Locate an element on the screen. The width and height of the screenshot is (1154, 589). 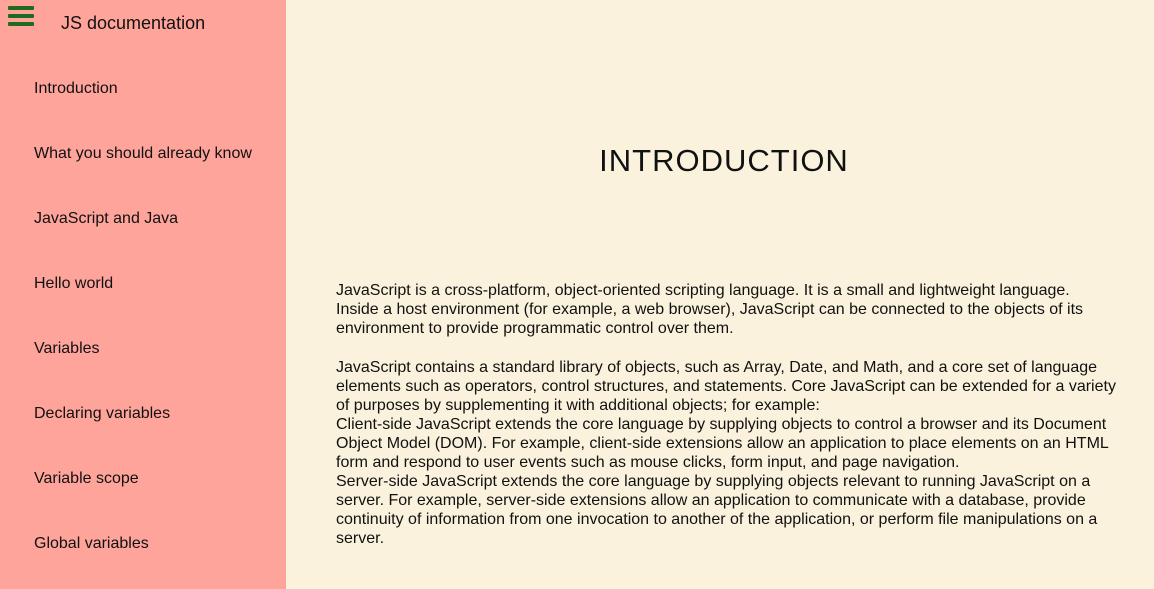
nav-item-variable-scope: Variable scope is located at coordinates (143, 478).